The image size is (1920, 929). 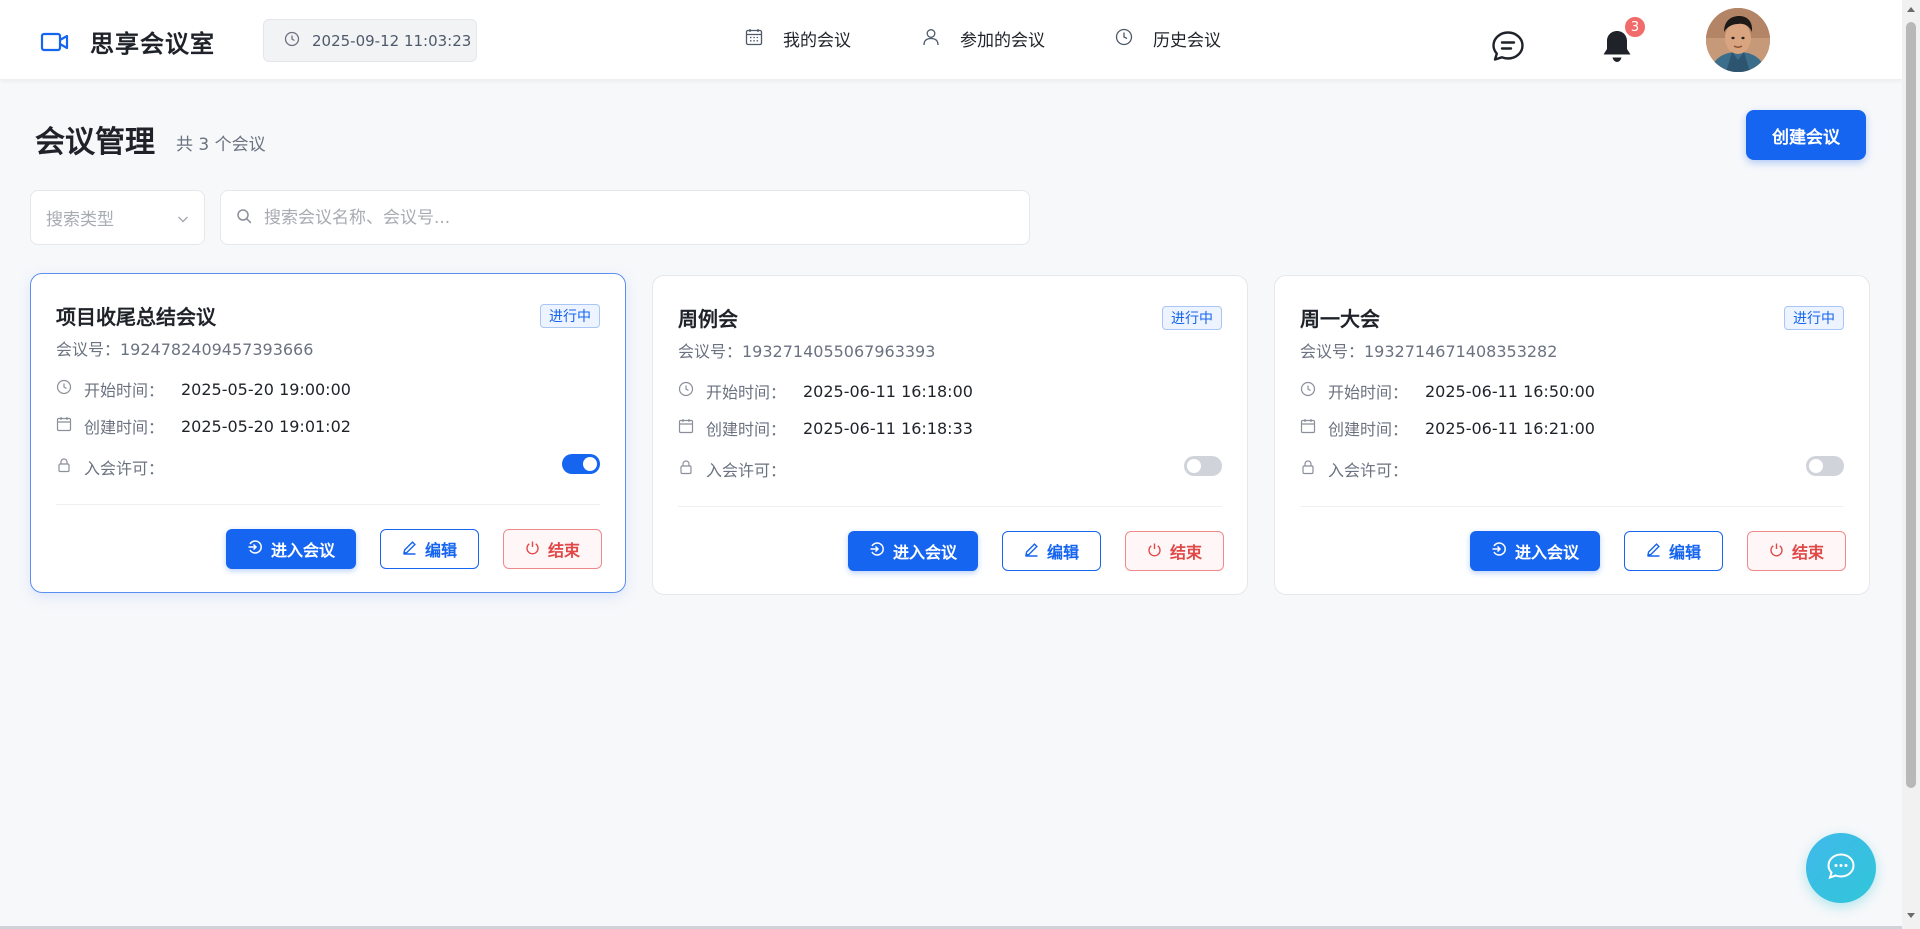 What do you see at coordinates (152, 44) in the screenshot?
I see `app-name: 思享会议室` at bounding box center [152, 44].